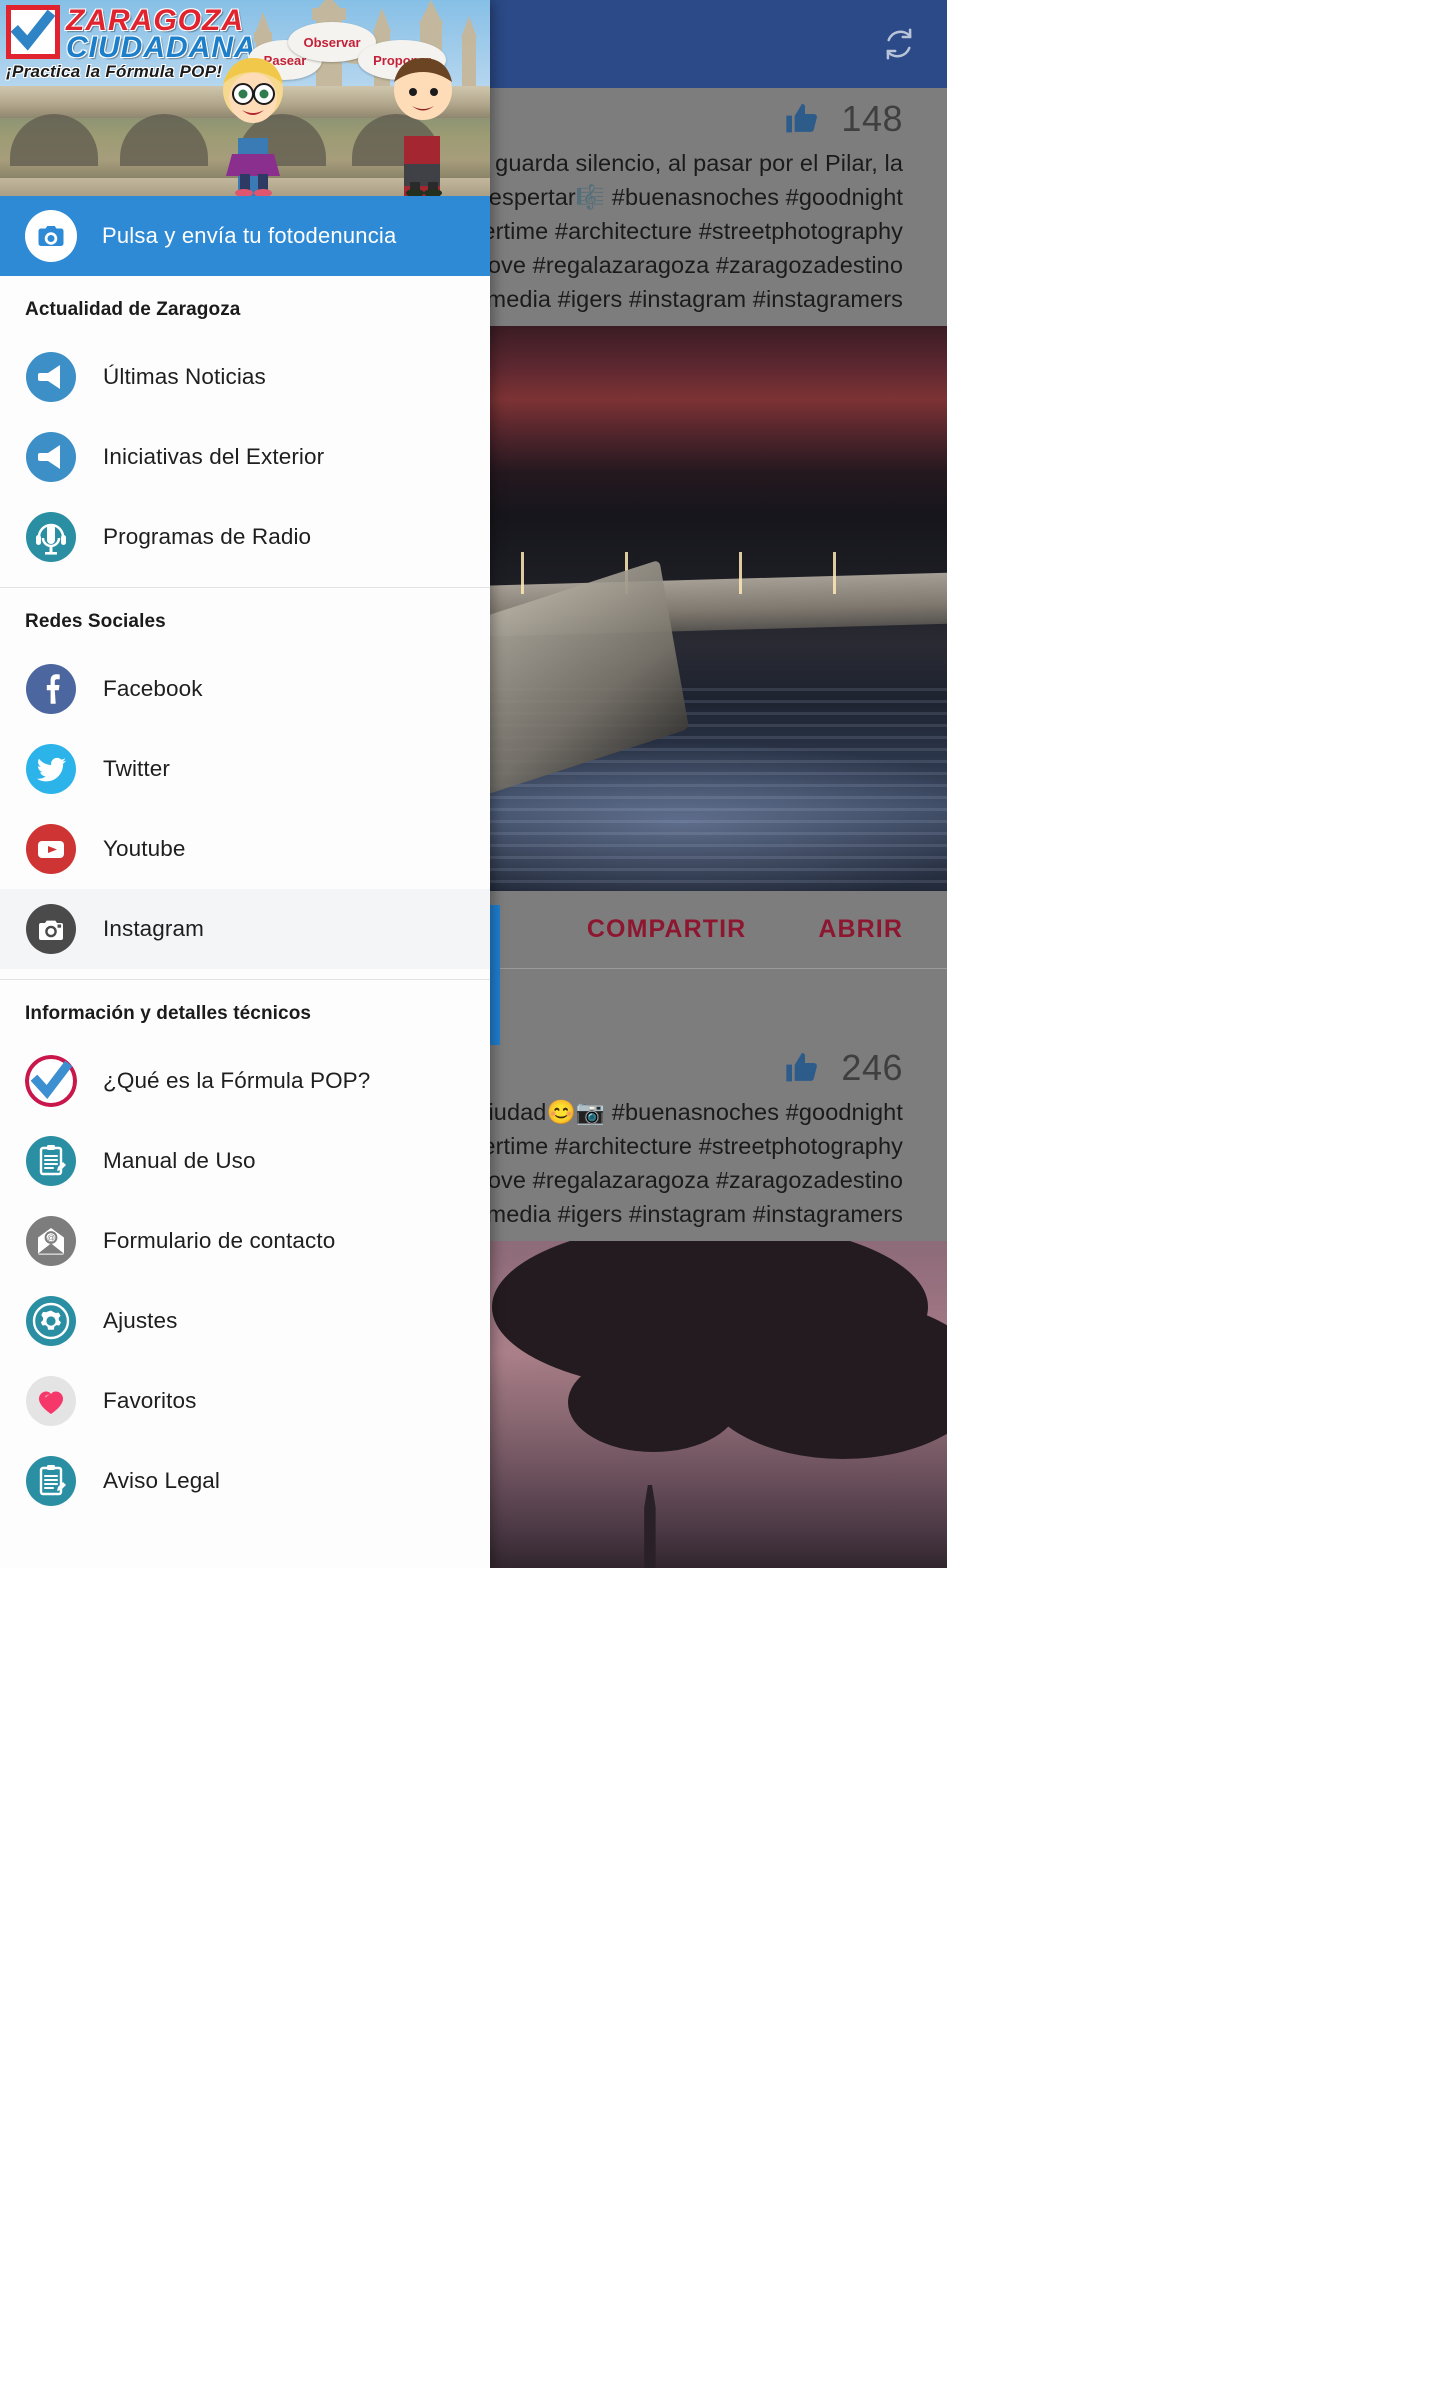 This screenshot has width=1440, height=2384. What do you see at coordinates (51, 1321) in the screenshot?
I see `gear-icon` at bounding box center [51, 1321].